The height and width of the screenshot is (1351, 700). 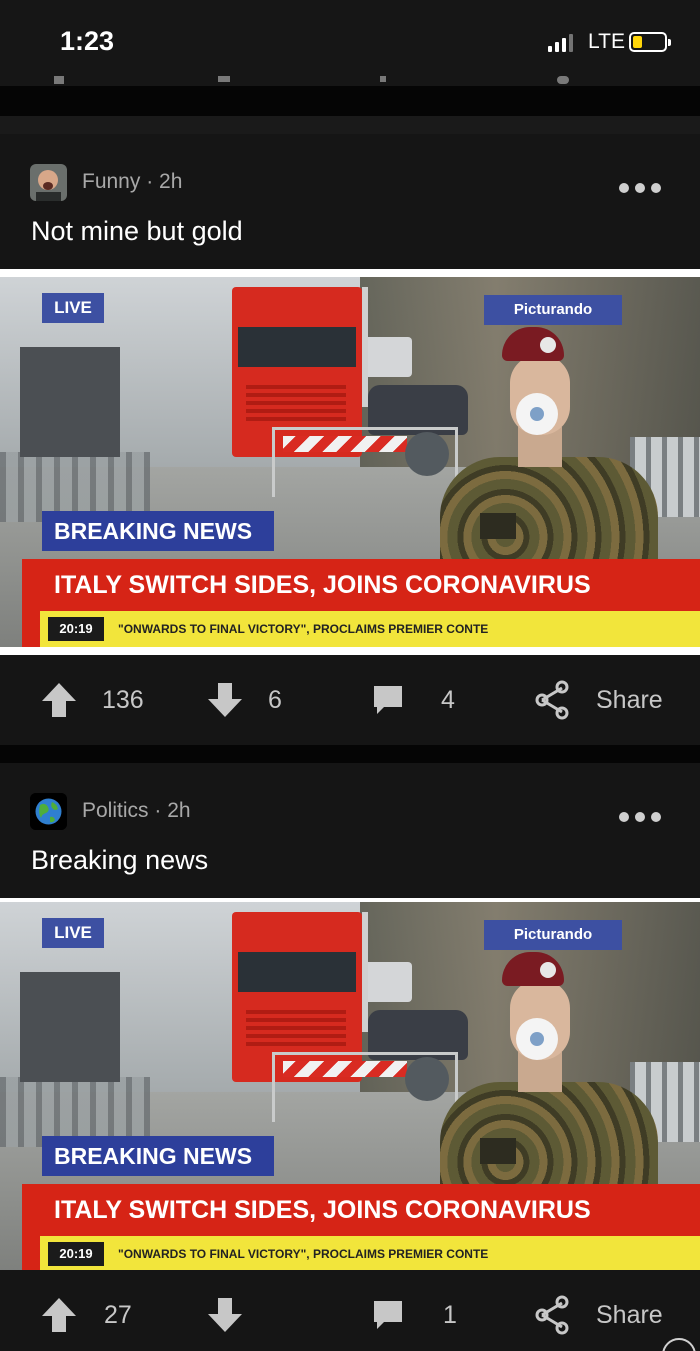 What do you see at coordinates (48, 182) in the screenshot?
I see `avatar-icon` at bounding box center [48, 182].